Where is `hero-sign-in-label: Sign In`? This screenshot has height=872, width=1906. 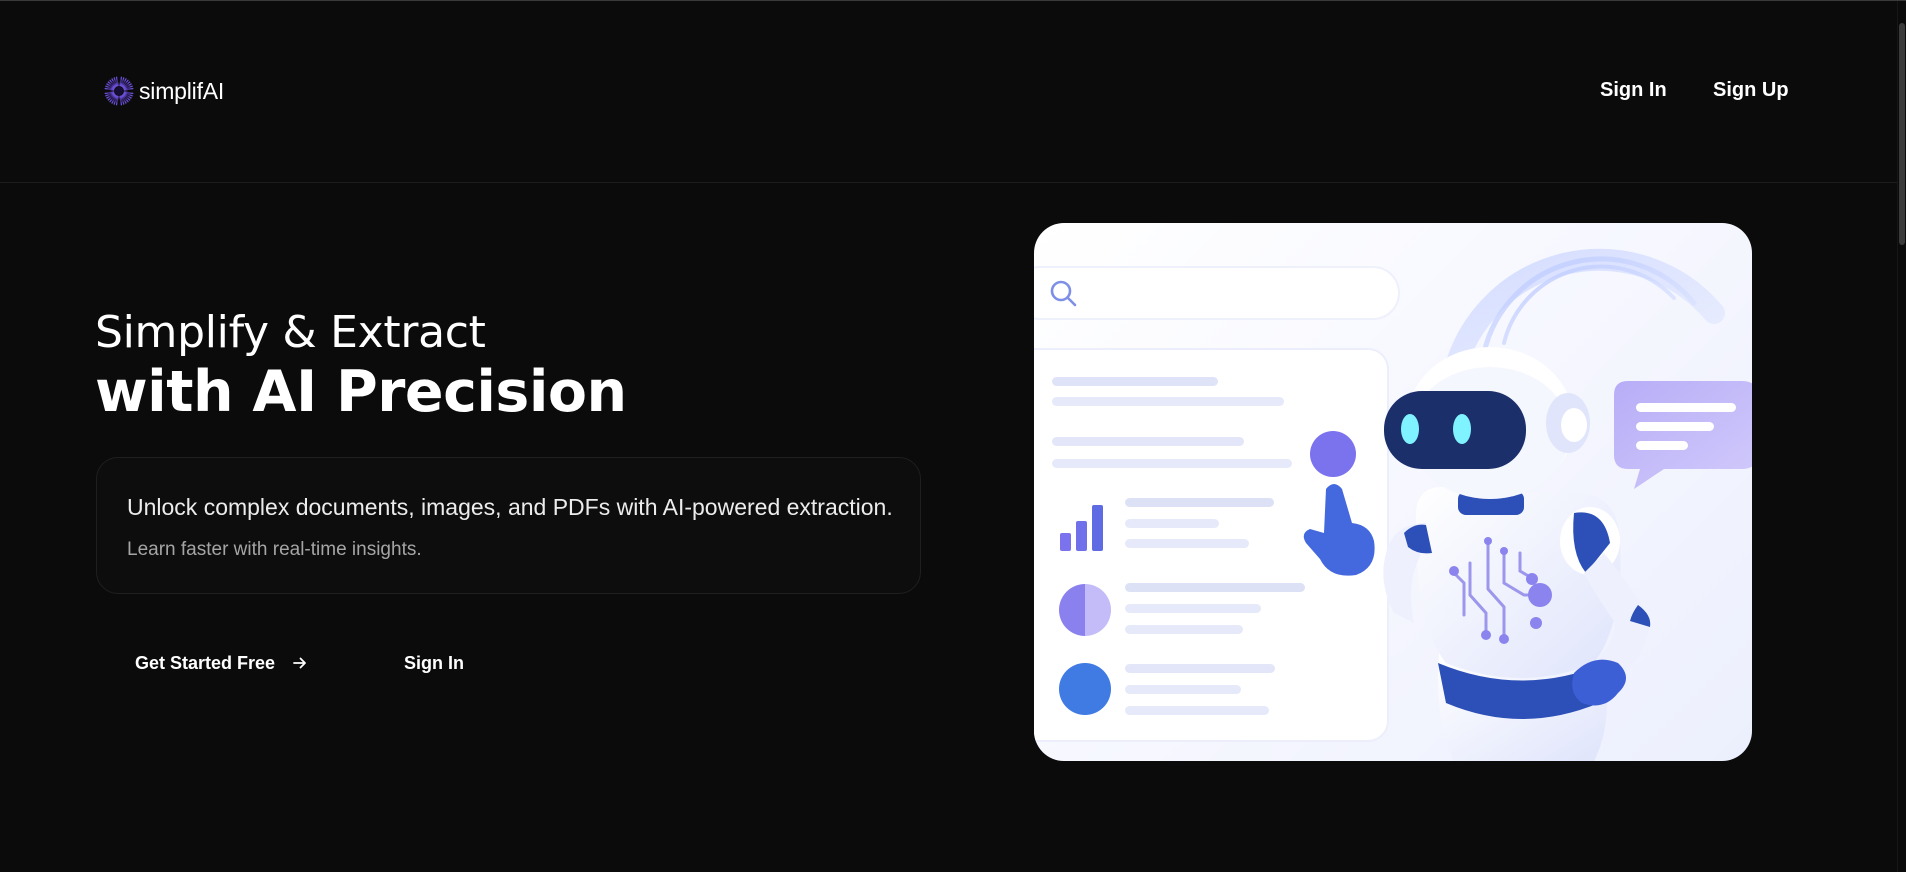 hero-sign-in-label: Sign In is located at coordinates (434, 662).